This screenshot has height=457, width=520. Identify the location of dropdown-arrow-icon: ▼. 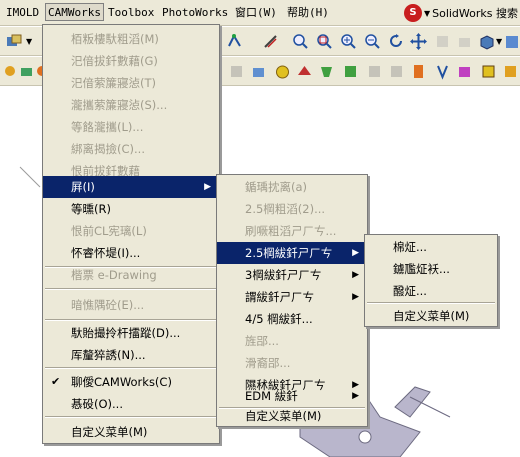
(427, 13).